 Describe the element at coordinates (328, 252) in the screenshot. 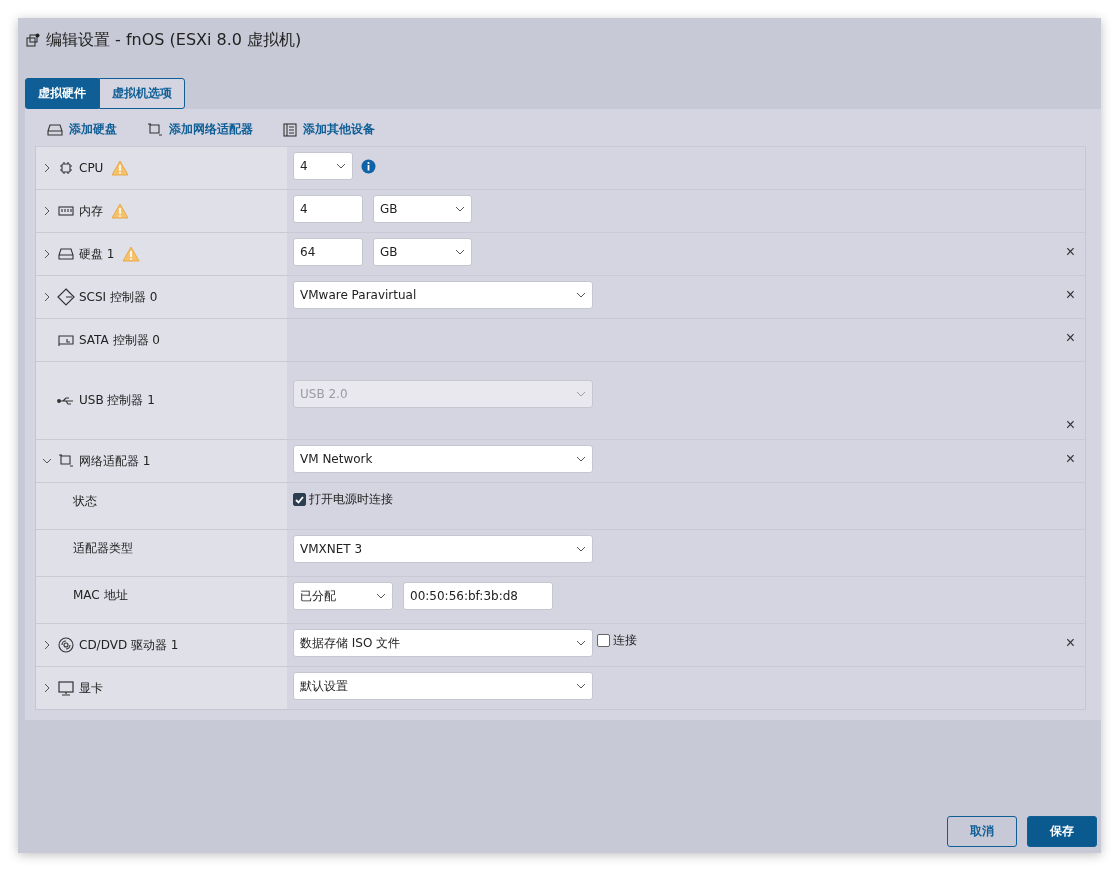

I see `input-field: 64` at that location.